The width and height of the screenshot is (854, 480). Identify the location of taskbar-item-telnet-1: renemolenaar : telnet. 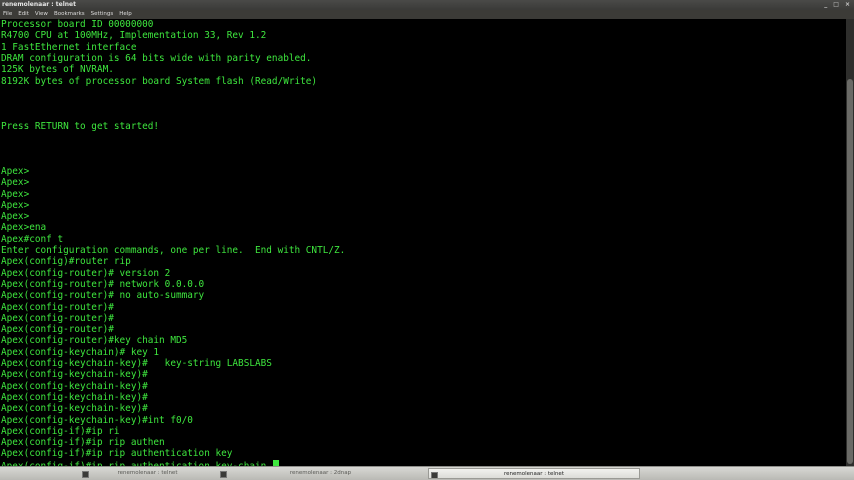
(147, 473).